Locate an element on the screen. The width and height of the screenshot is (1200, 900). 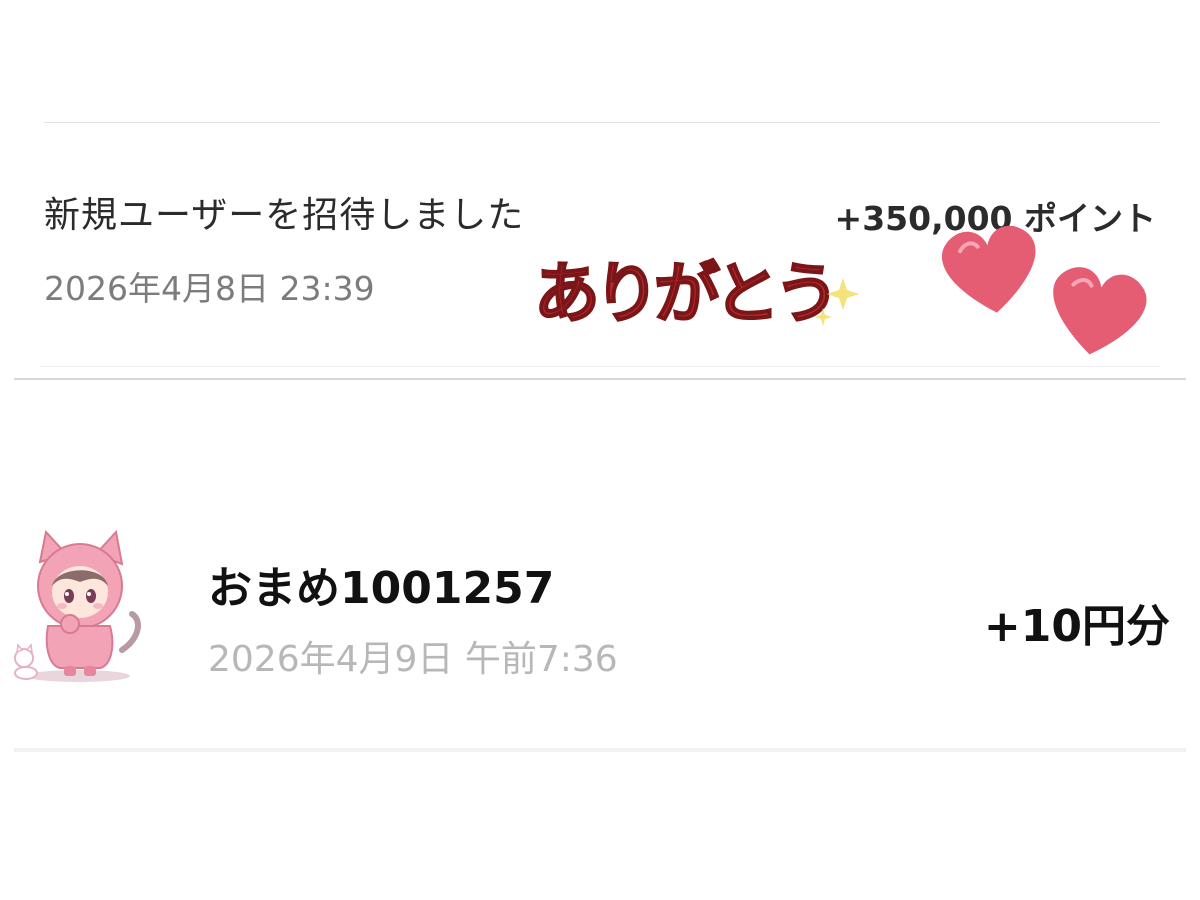
transaction-amount-2: +10円分 is located at coordinates (1076, 626).